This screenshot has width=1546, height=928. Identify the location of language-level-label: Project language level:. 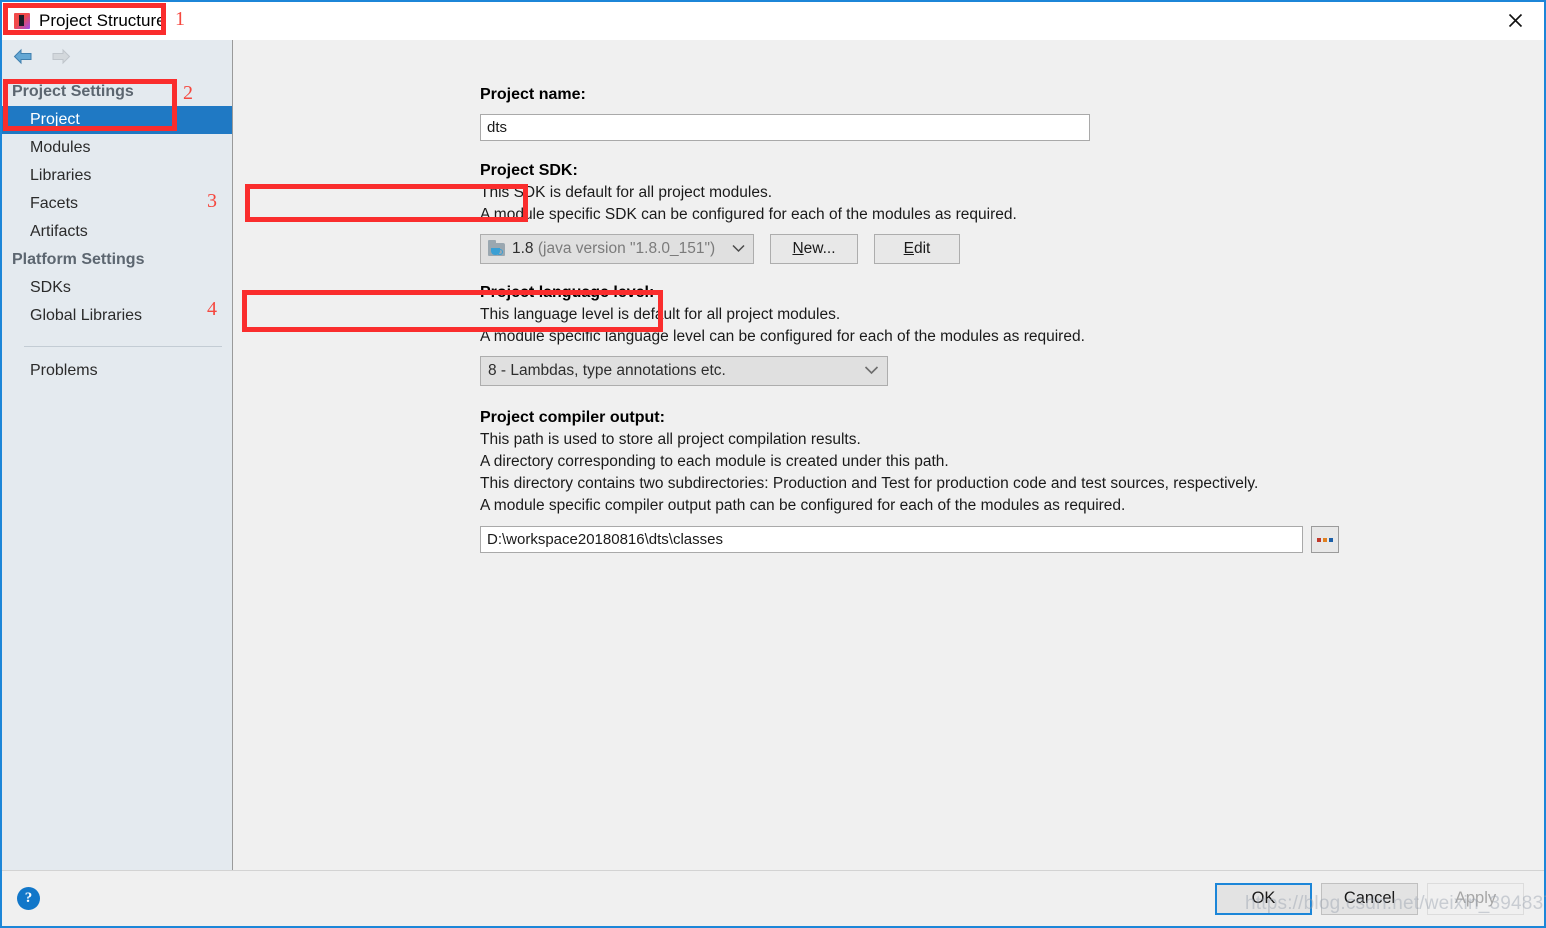
(567, 292).